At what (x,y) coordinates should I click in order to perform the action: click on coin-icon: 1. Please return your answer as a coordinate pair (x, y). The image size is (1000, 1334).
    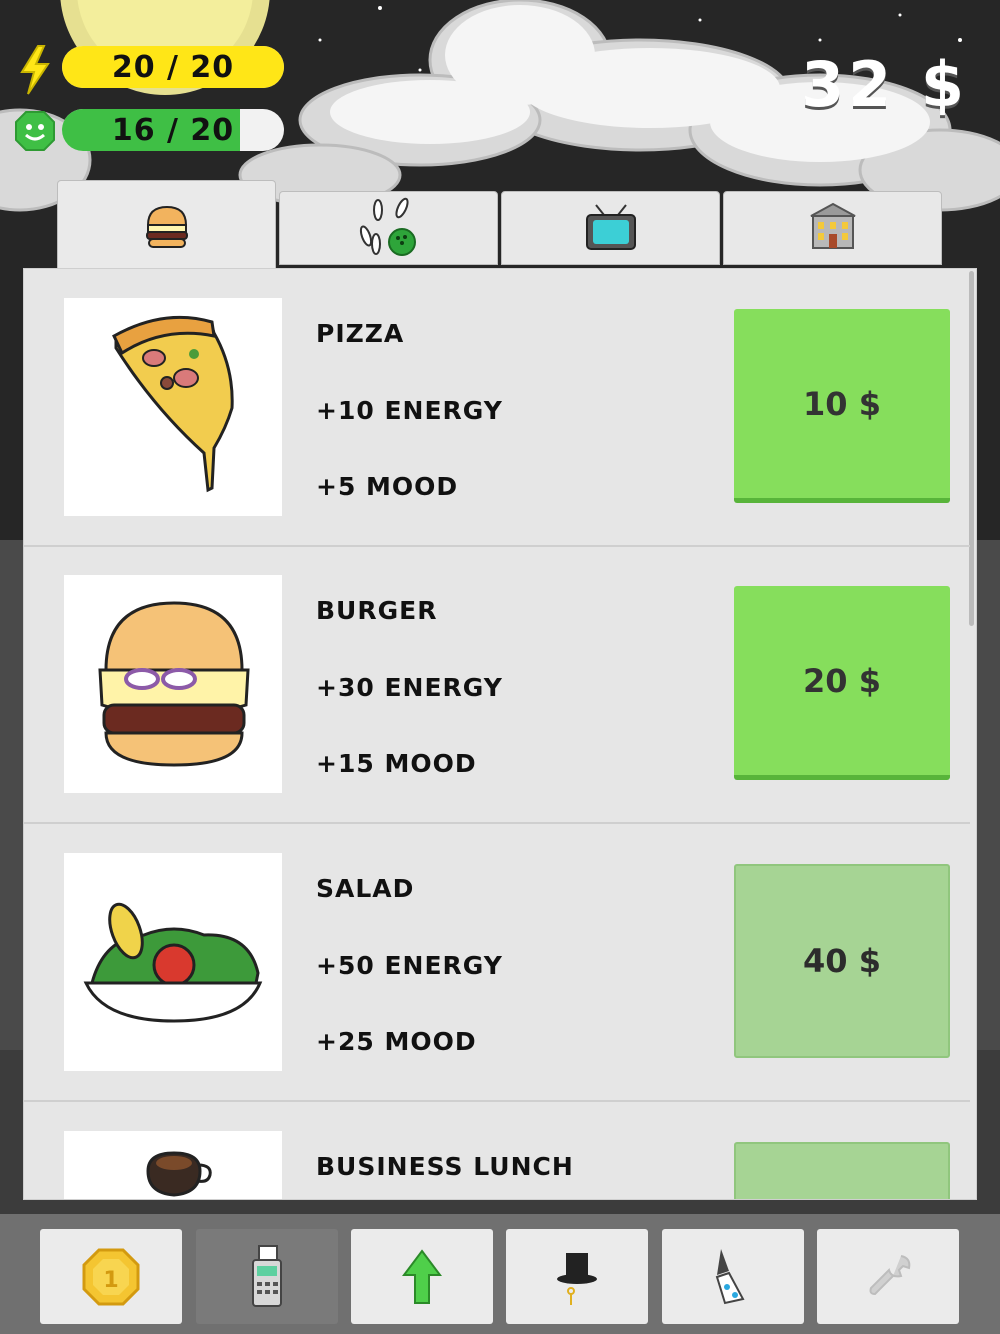
    Looking at the image, I should click on (111, 1276).